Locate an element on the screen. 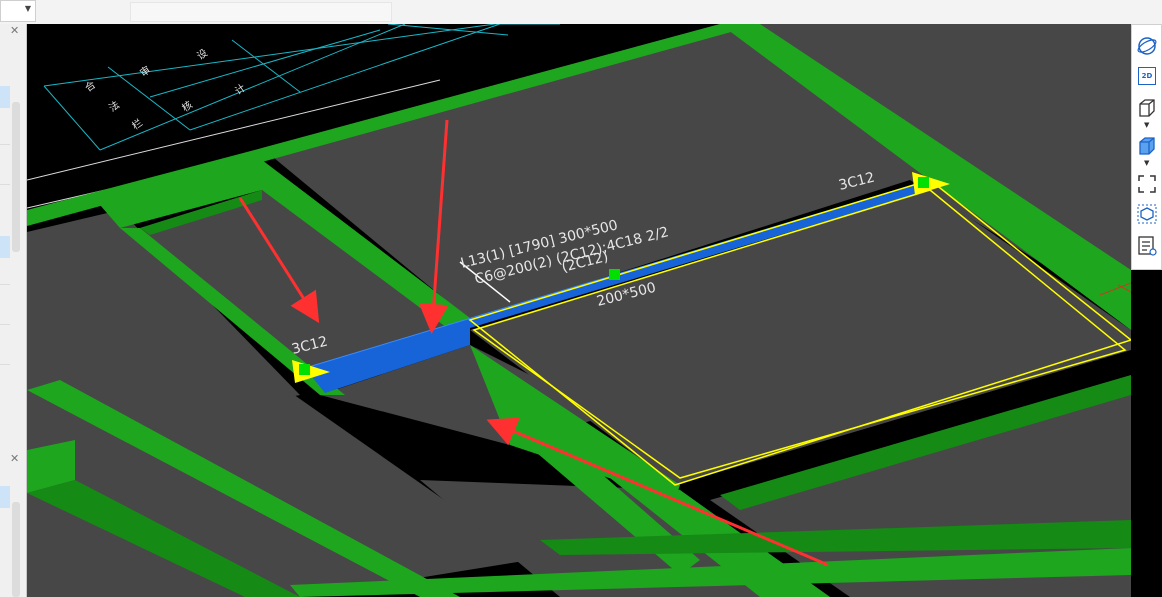  panel-selected-row is located at coordinates (5, 97).